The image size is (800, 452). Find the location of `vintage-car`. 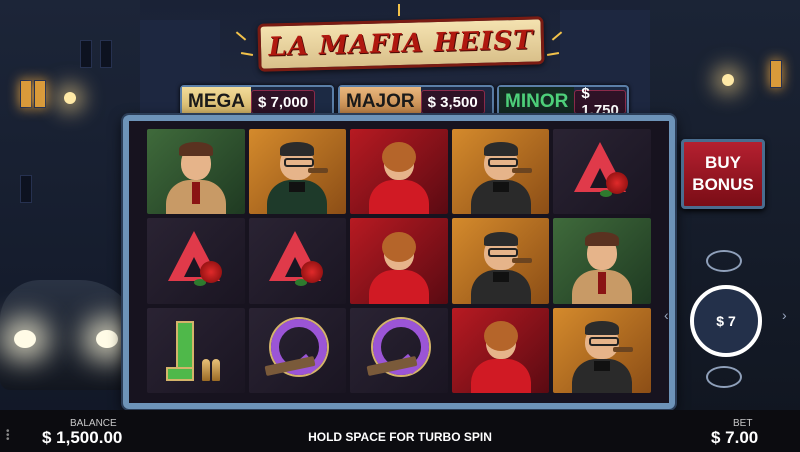

vintage-car is located at coordinates (70, 335).